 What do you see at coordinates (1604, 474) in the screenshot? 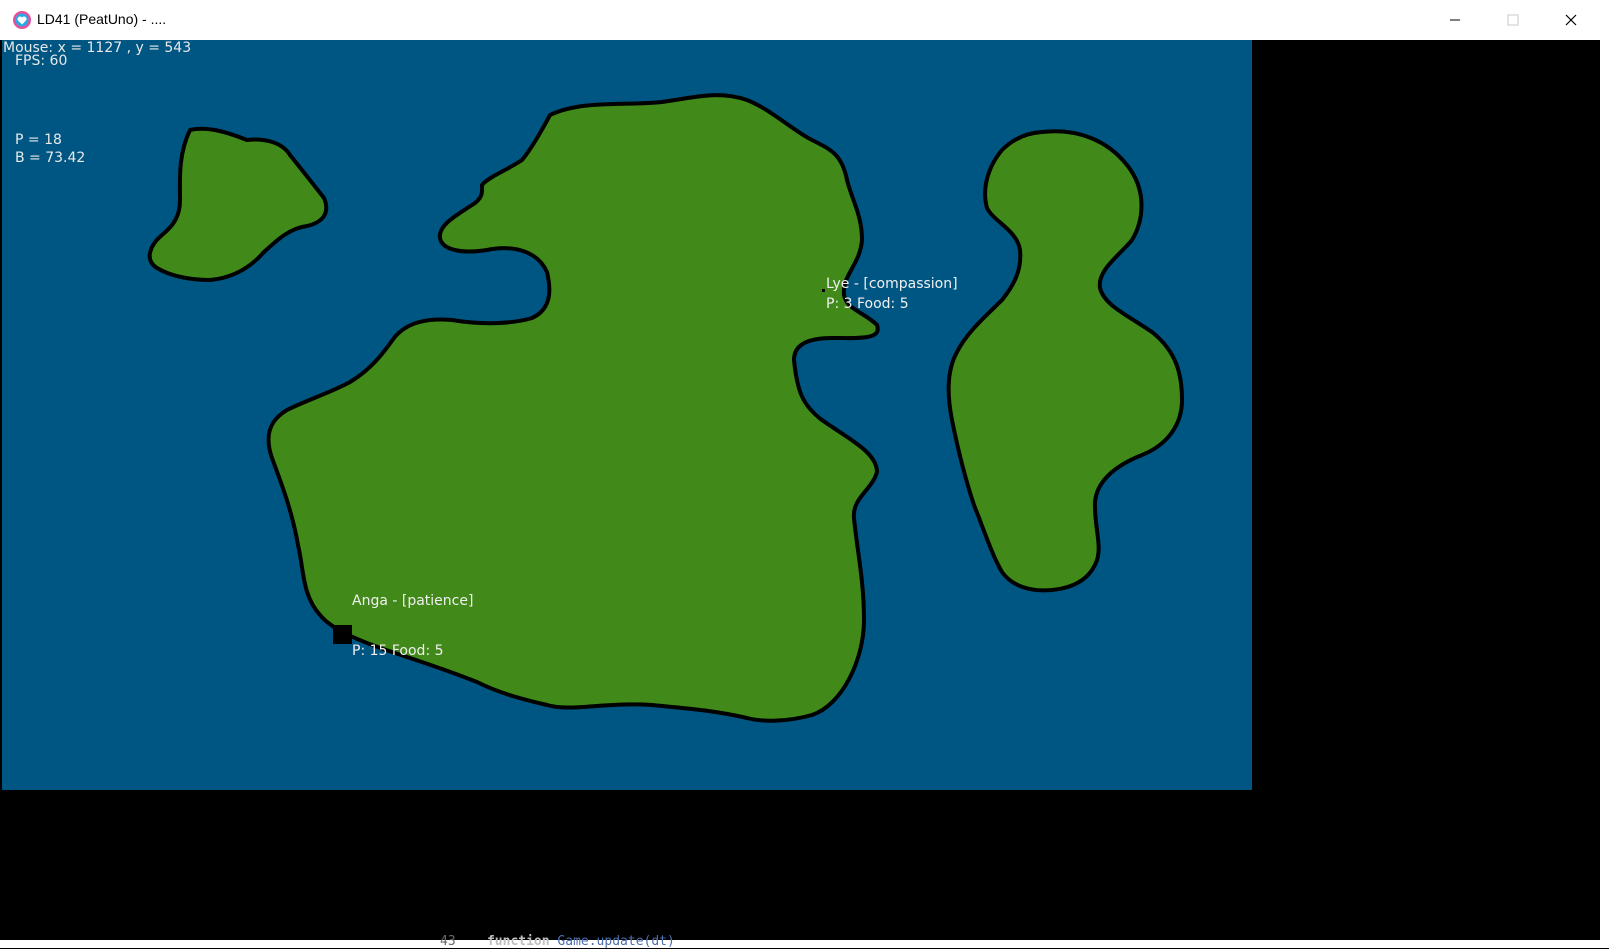
I see `background-editor-edge` at bounding box center [1604, 474].